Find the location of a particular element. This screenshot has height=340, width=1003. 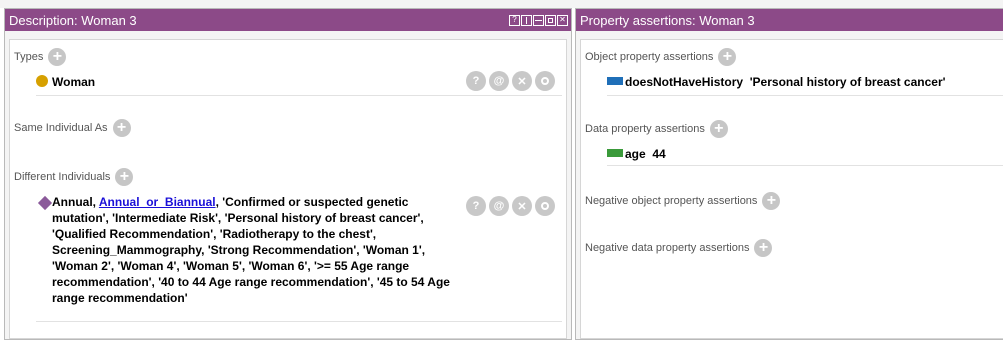

types-section: Types + is located at coordinates (40, 57).